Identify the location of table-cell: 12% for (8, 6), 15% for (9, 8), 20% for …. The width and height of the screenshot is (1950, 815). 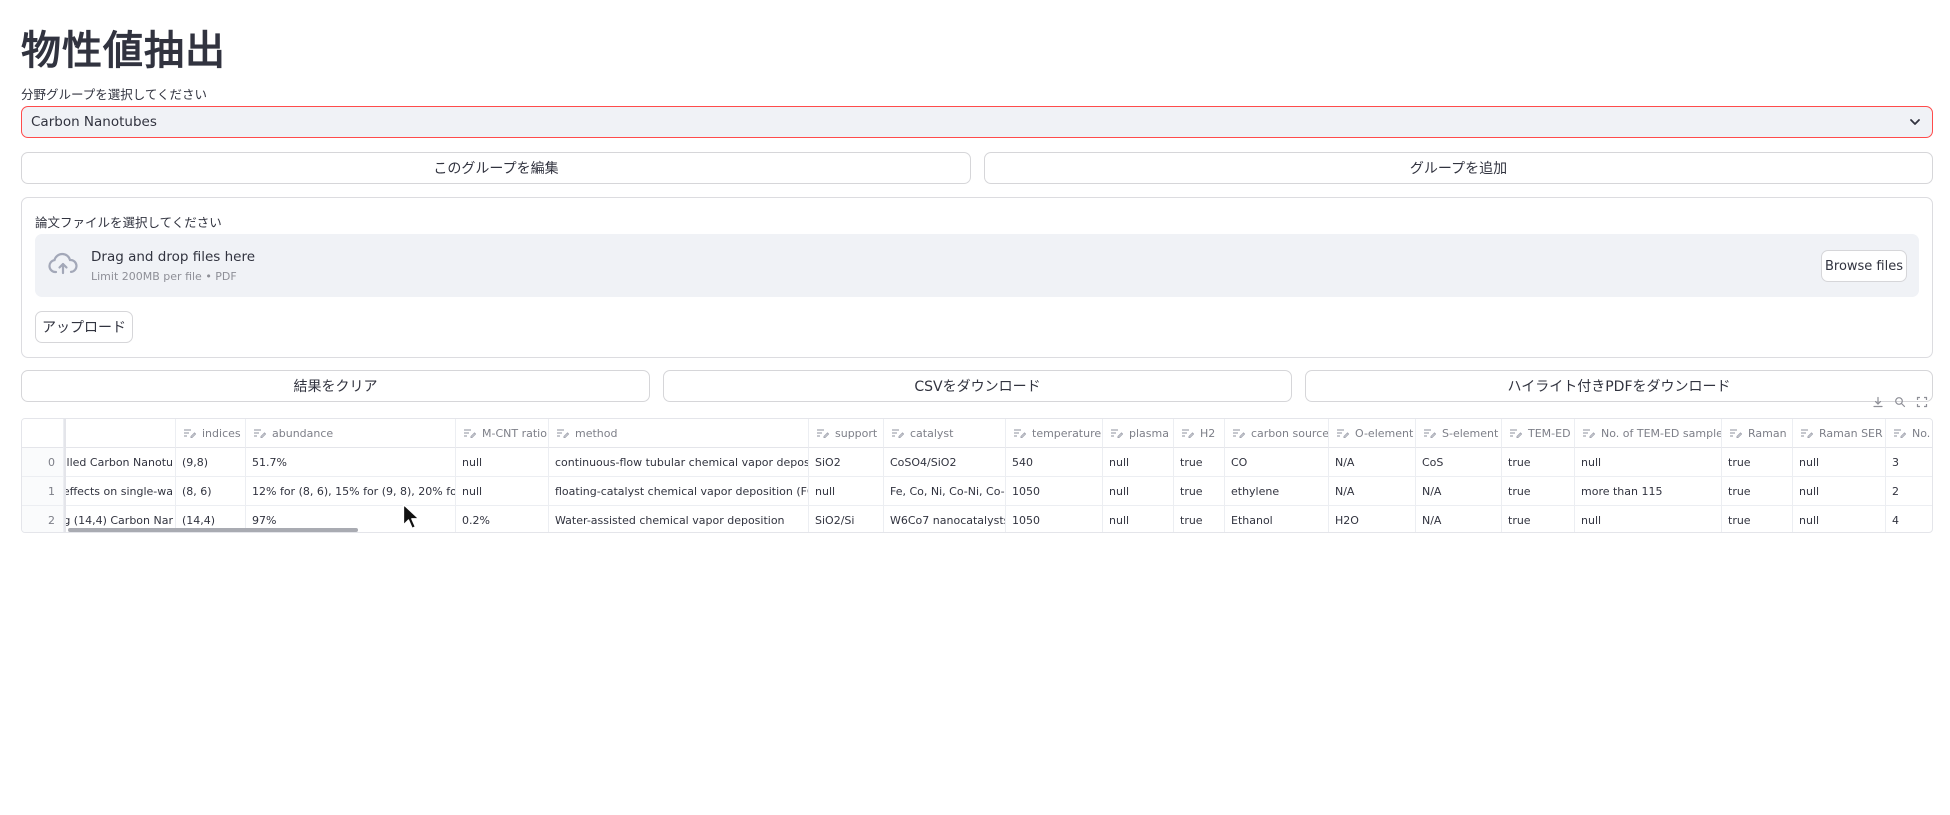
(351, 491).